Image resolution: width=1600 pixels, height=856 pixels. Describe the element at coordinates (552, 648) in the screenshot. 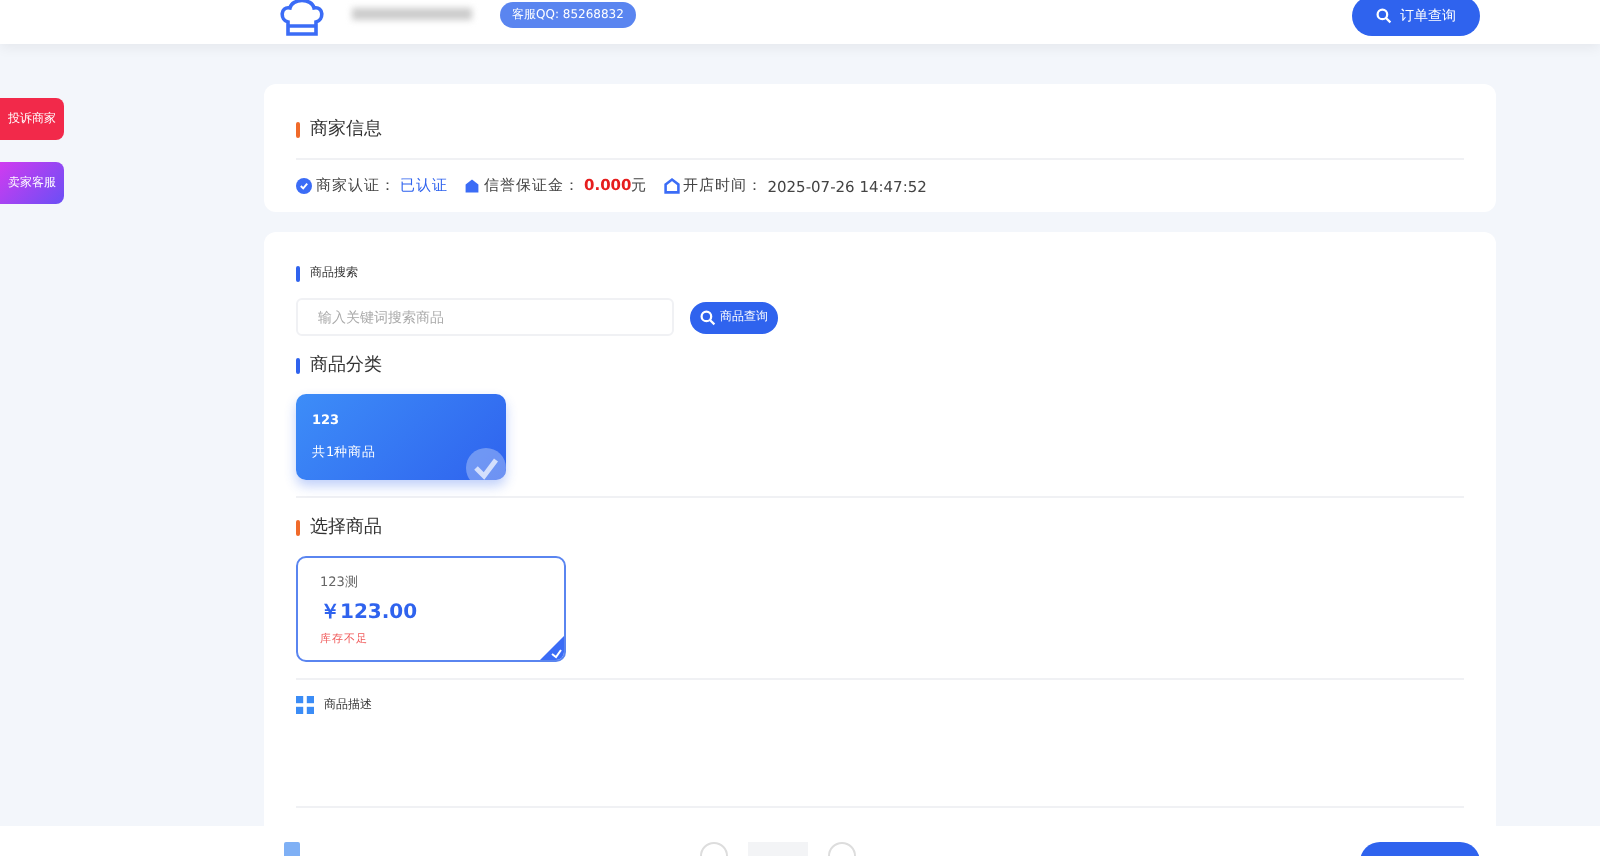

I see `check-corner-icon` at that location.